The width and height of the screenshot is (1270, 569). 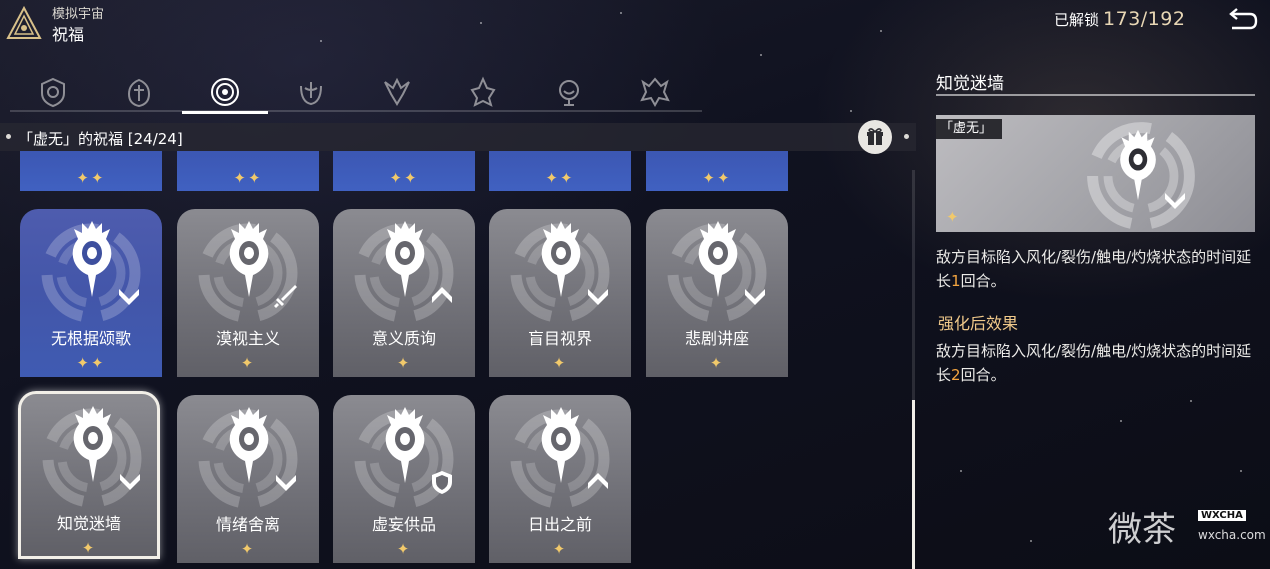 I want to click on bar-dot-right, so click(x=906, y=136).